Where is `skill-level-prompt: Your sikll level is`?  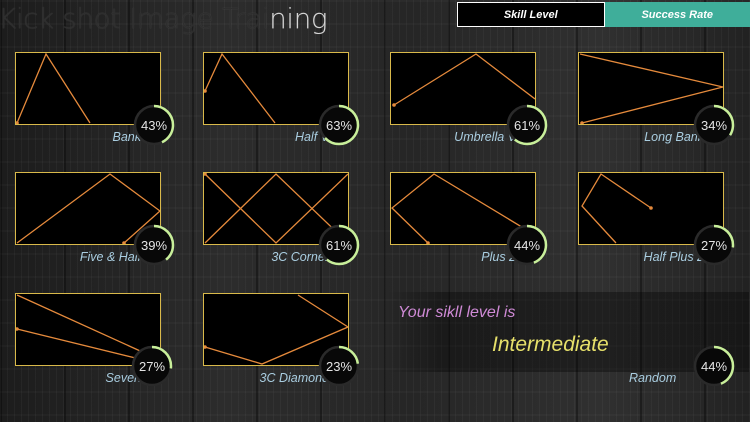 skill-level-prompt: Your sikll level is is located at coordinates (457, 312).